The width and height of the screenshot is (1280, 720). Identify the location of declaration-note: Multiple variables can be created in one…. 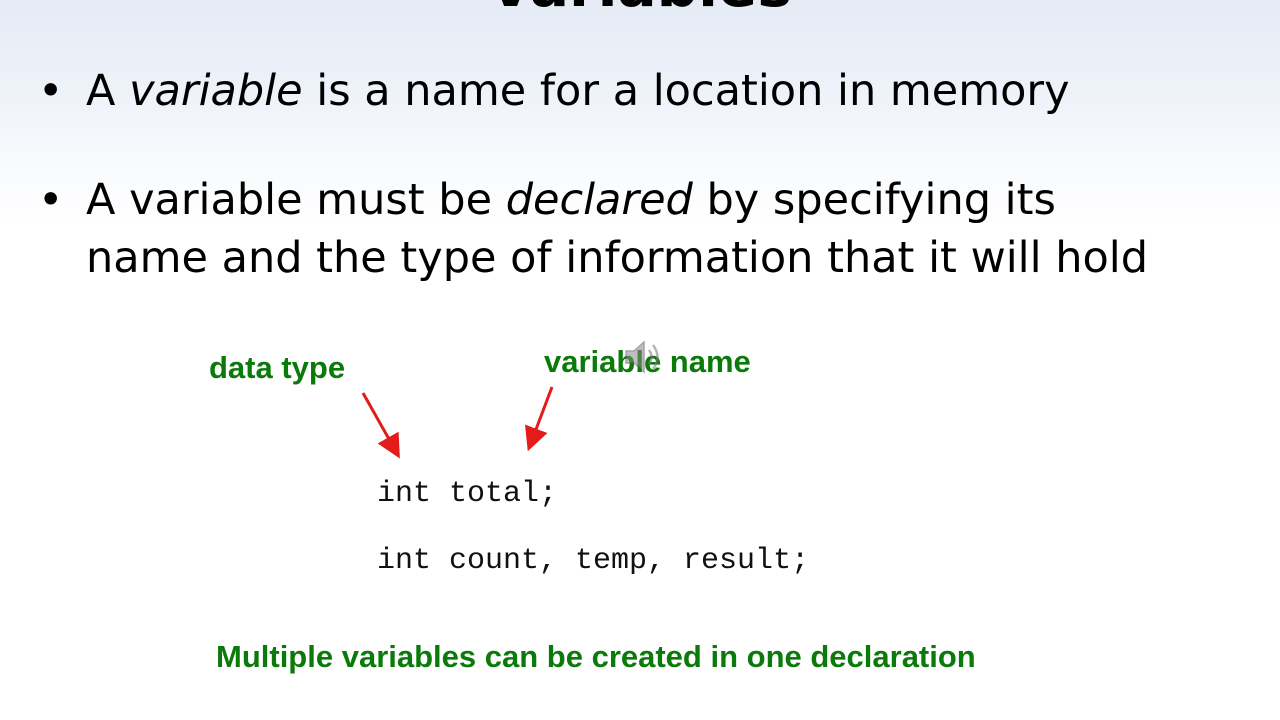
(596, 656).